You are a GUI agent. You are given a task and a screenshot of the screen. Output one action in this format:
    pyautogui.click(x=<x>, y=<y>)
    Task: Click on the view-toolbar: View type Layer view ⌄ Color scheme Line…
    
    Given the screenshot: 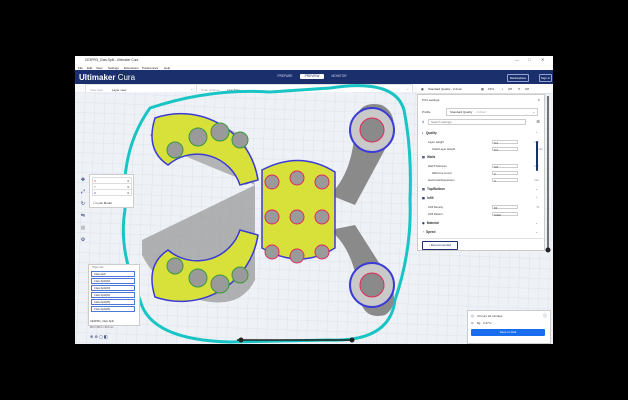 What is the action you would take?
    pyautogui.click(x=245, y=89)
    